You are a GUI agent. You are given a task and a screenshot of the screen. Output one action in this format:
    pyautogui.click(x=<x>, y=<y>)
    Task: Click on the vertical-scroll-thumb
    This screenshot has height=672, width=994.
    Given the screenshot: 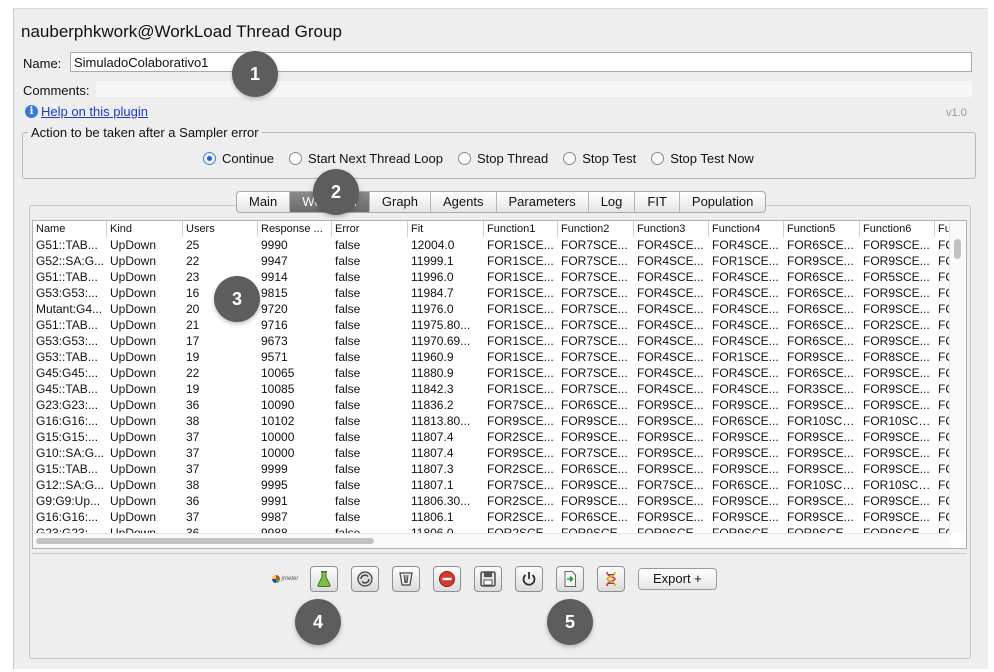 What is the action you would take?
    pyautogui.click(x=957, y=249)
    